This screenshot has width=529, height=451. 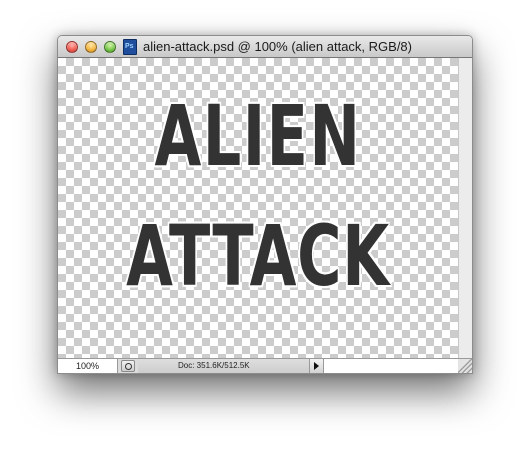 What do you see at coordinates (258, 136) in the screenshot?
I see `artwork-text-line-1: ALIEN` at bounding box center [258, 136].